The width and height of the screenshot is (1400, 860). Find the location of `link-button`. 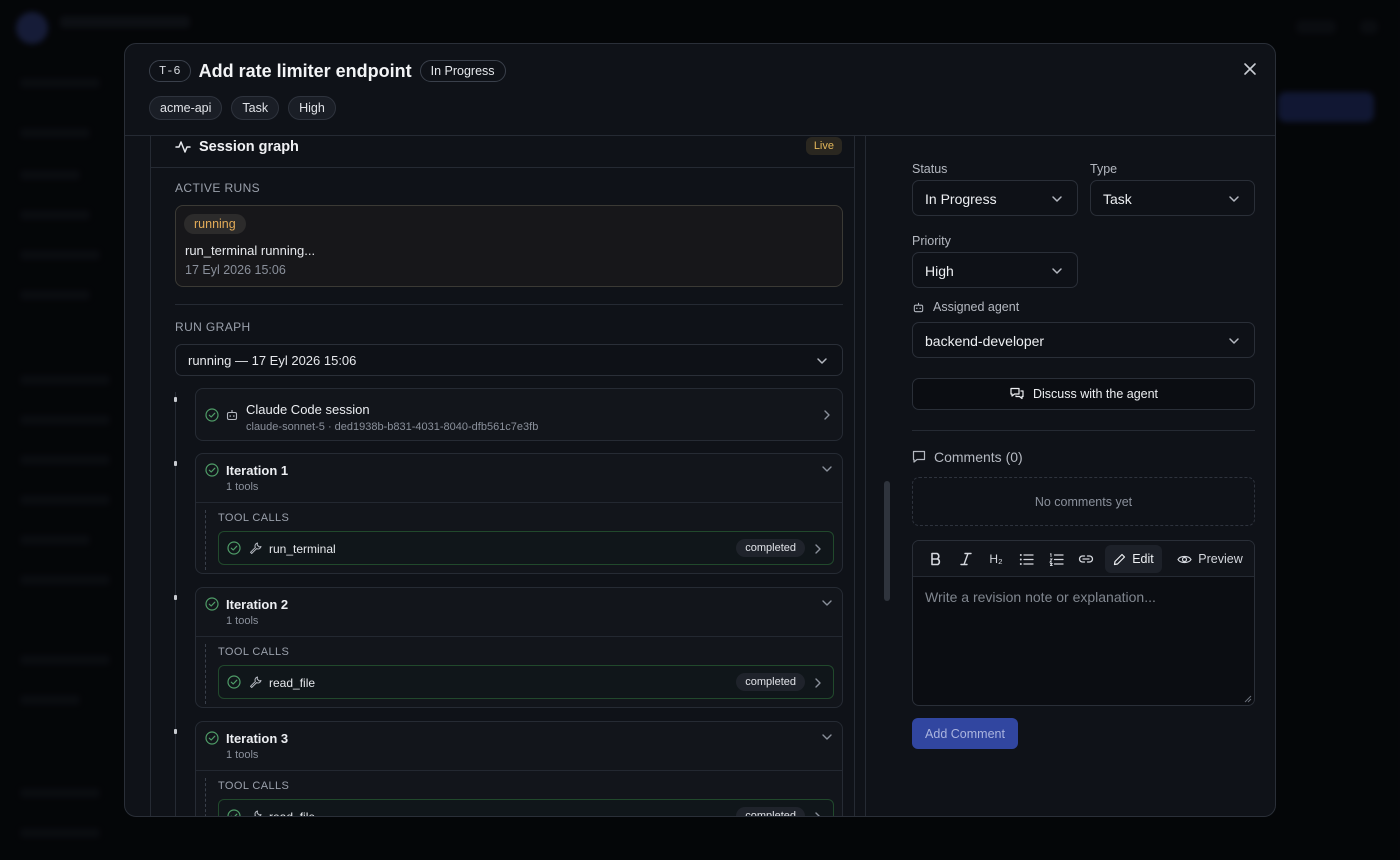

link-button is located at coordinates (1086, 559).